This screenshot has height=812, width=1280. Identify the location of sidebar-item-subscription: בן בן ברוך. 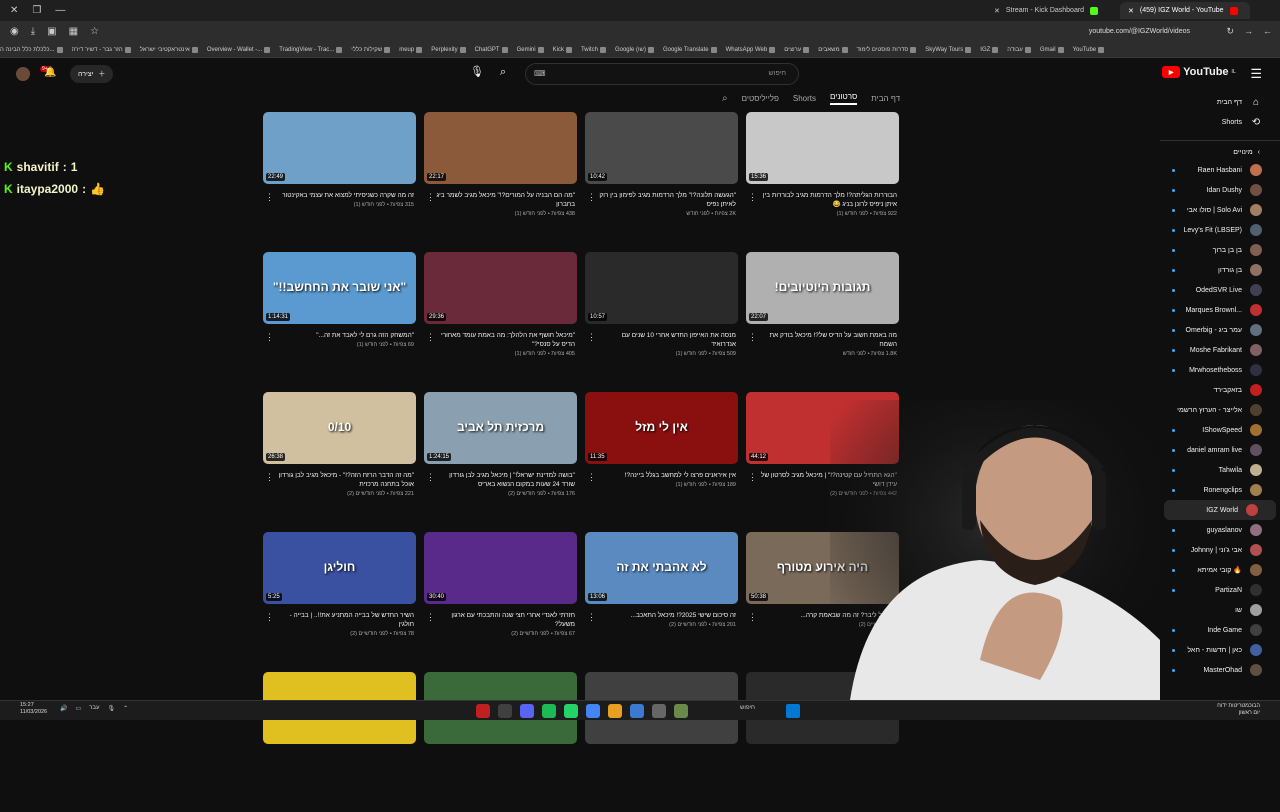
(1220, 250).